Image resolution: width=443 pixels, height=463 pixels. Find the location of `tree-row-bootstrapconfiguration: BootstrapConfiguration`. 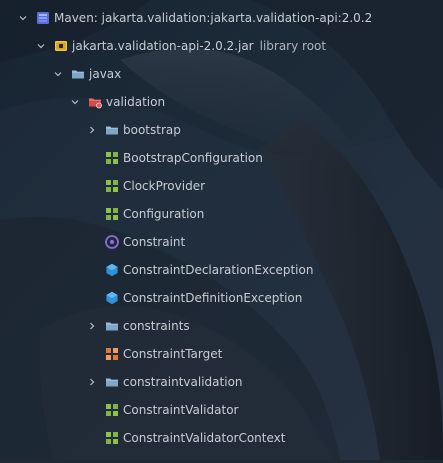

tree-row-bootstrapconfiguration: BootstrapConfiguration is located at coordinates (221, 158).